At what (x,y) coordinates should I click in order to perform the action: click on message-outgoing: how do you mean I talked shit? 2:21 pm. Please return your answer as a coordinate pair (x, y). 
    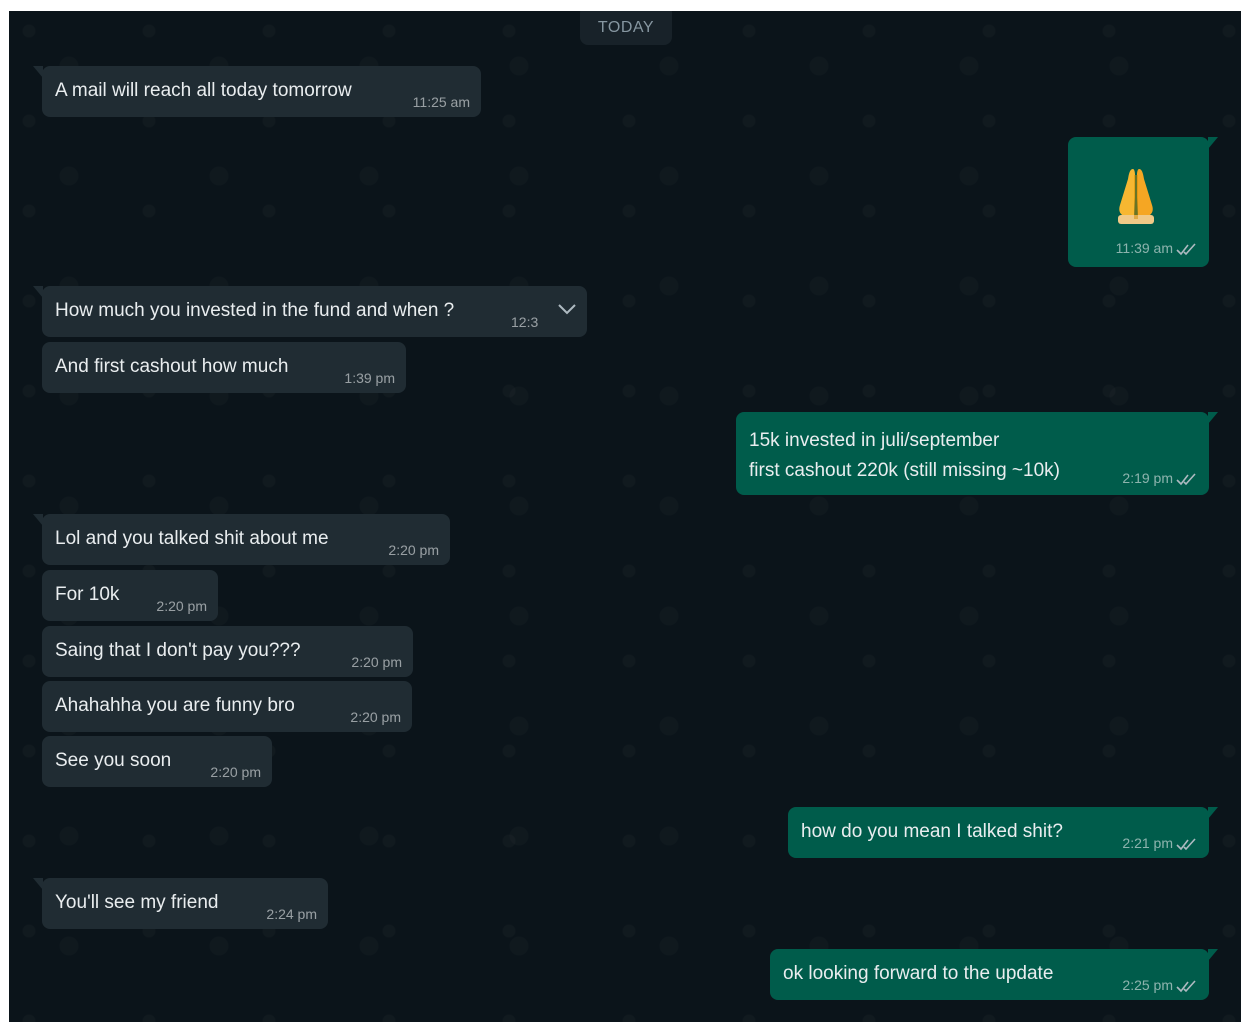
    Looking at the image, I should click on (1003, 832).